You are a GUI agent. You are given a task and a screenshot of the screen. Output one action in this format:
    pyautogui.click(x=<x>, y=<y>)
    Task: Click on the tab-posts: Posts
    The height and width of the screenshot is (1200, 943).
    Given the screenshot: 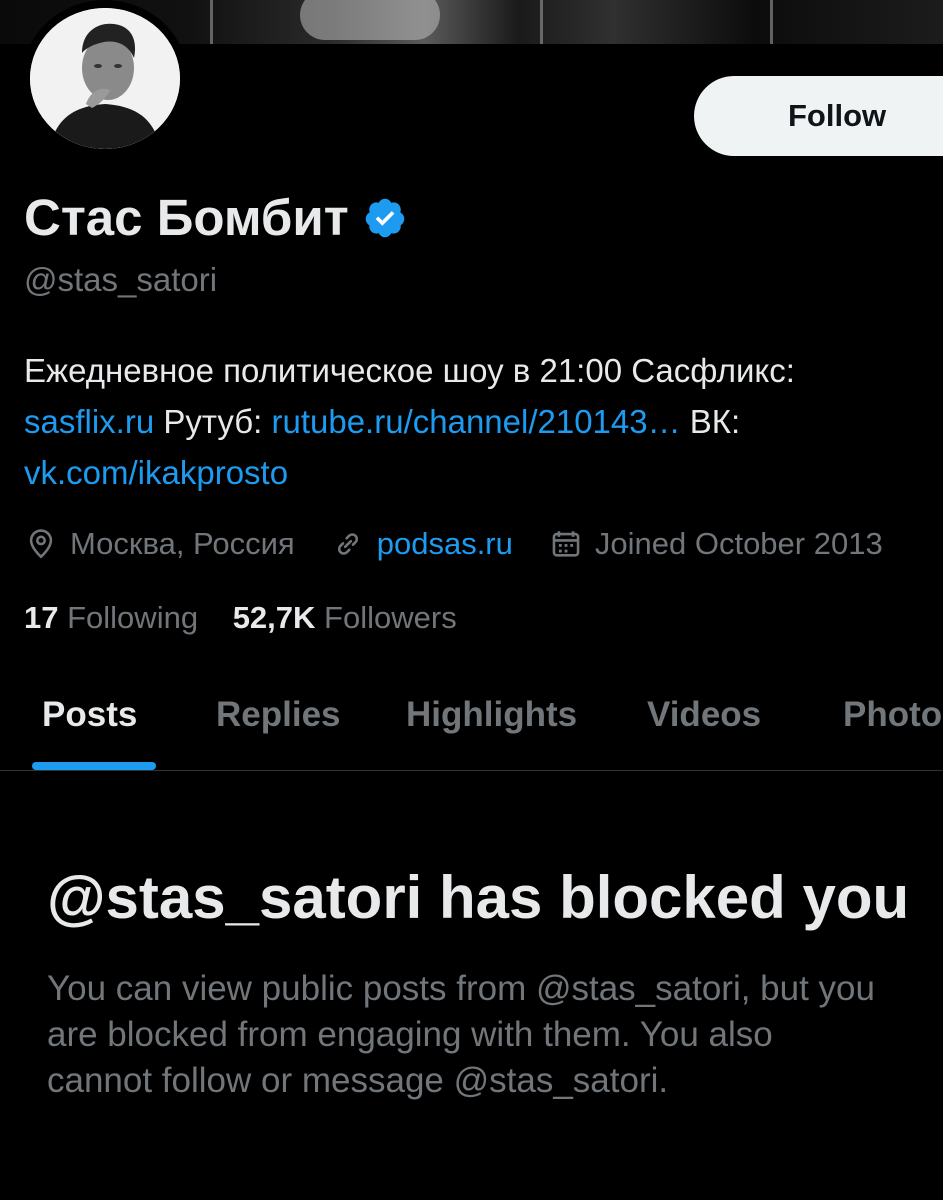 What is the action you would take?
    pyautogui.click(x=89, y=715)
    